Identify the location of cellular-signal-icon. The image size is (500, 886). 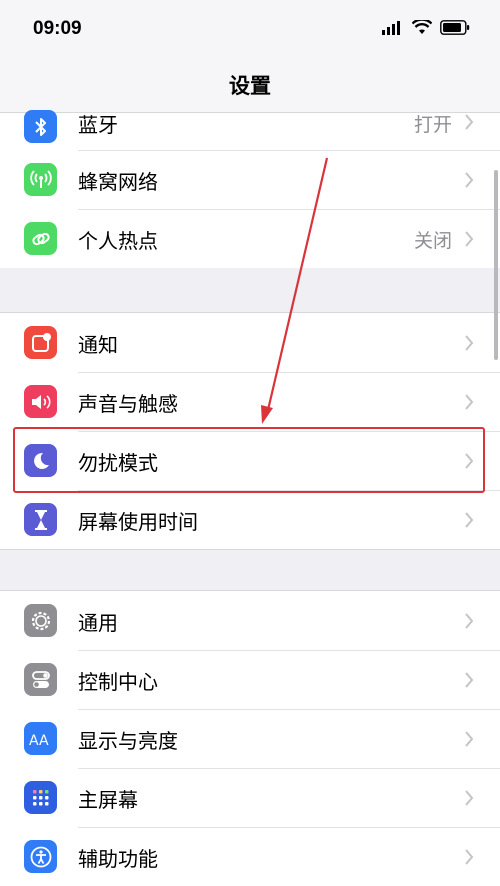
(391, 27).